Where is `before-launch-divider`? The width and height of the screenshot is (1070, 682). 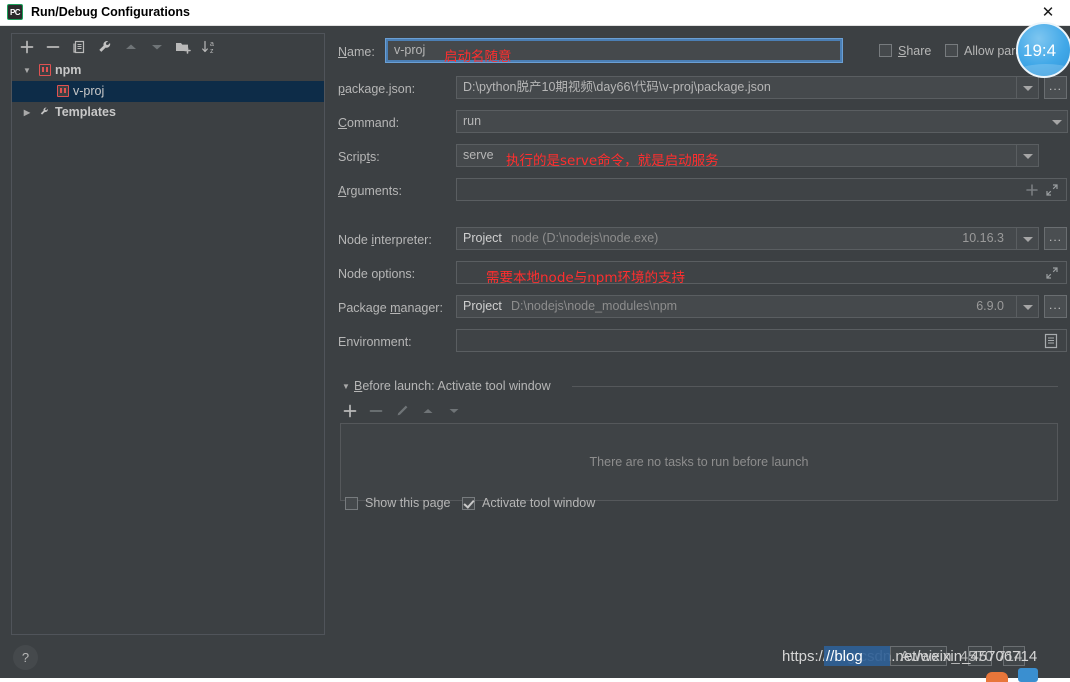
before-launch-divider is located at coordinates (815, 386).